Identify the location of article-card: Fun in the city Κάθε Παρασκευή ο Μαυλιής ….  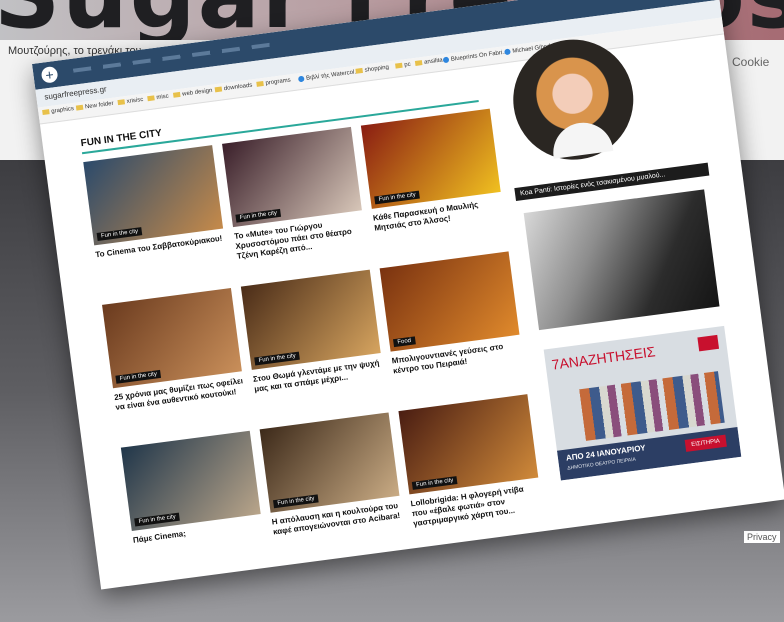
(432, 171).